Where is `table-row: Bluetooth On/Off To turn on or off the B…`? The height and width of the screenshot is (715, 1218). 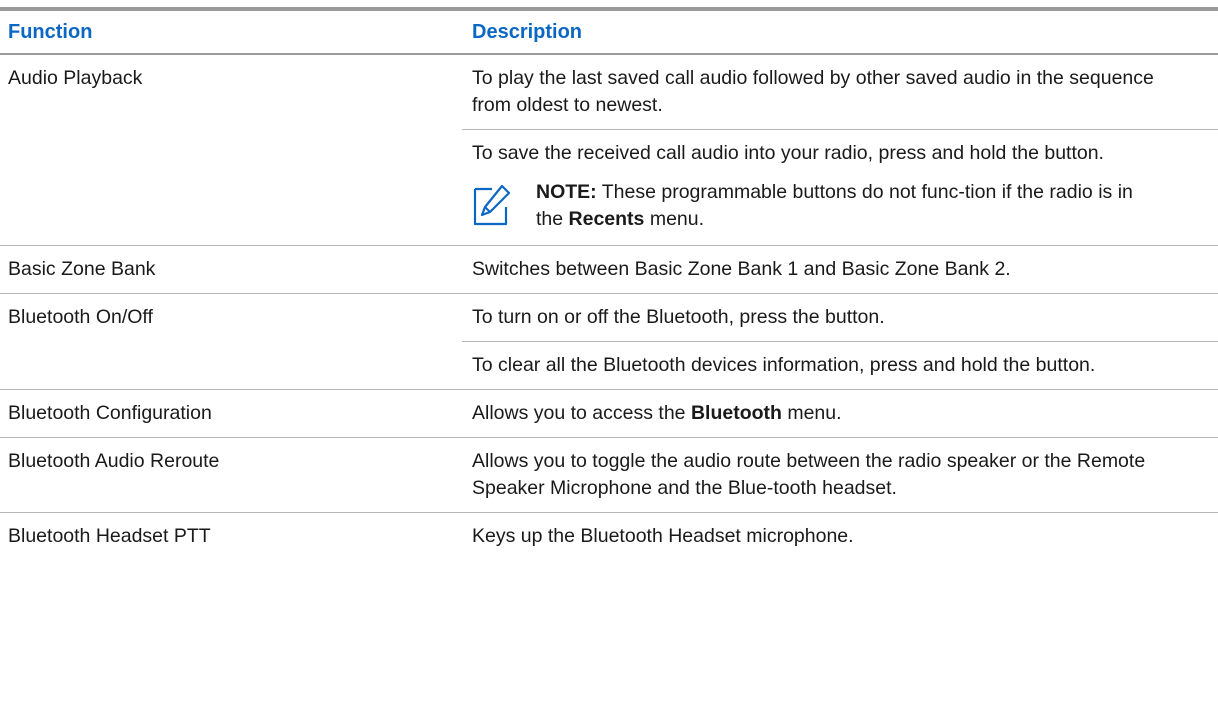
table-row: Bluetooth On/Off To turn on or off the B… is located at coordinates (609, 341).